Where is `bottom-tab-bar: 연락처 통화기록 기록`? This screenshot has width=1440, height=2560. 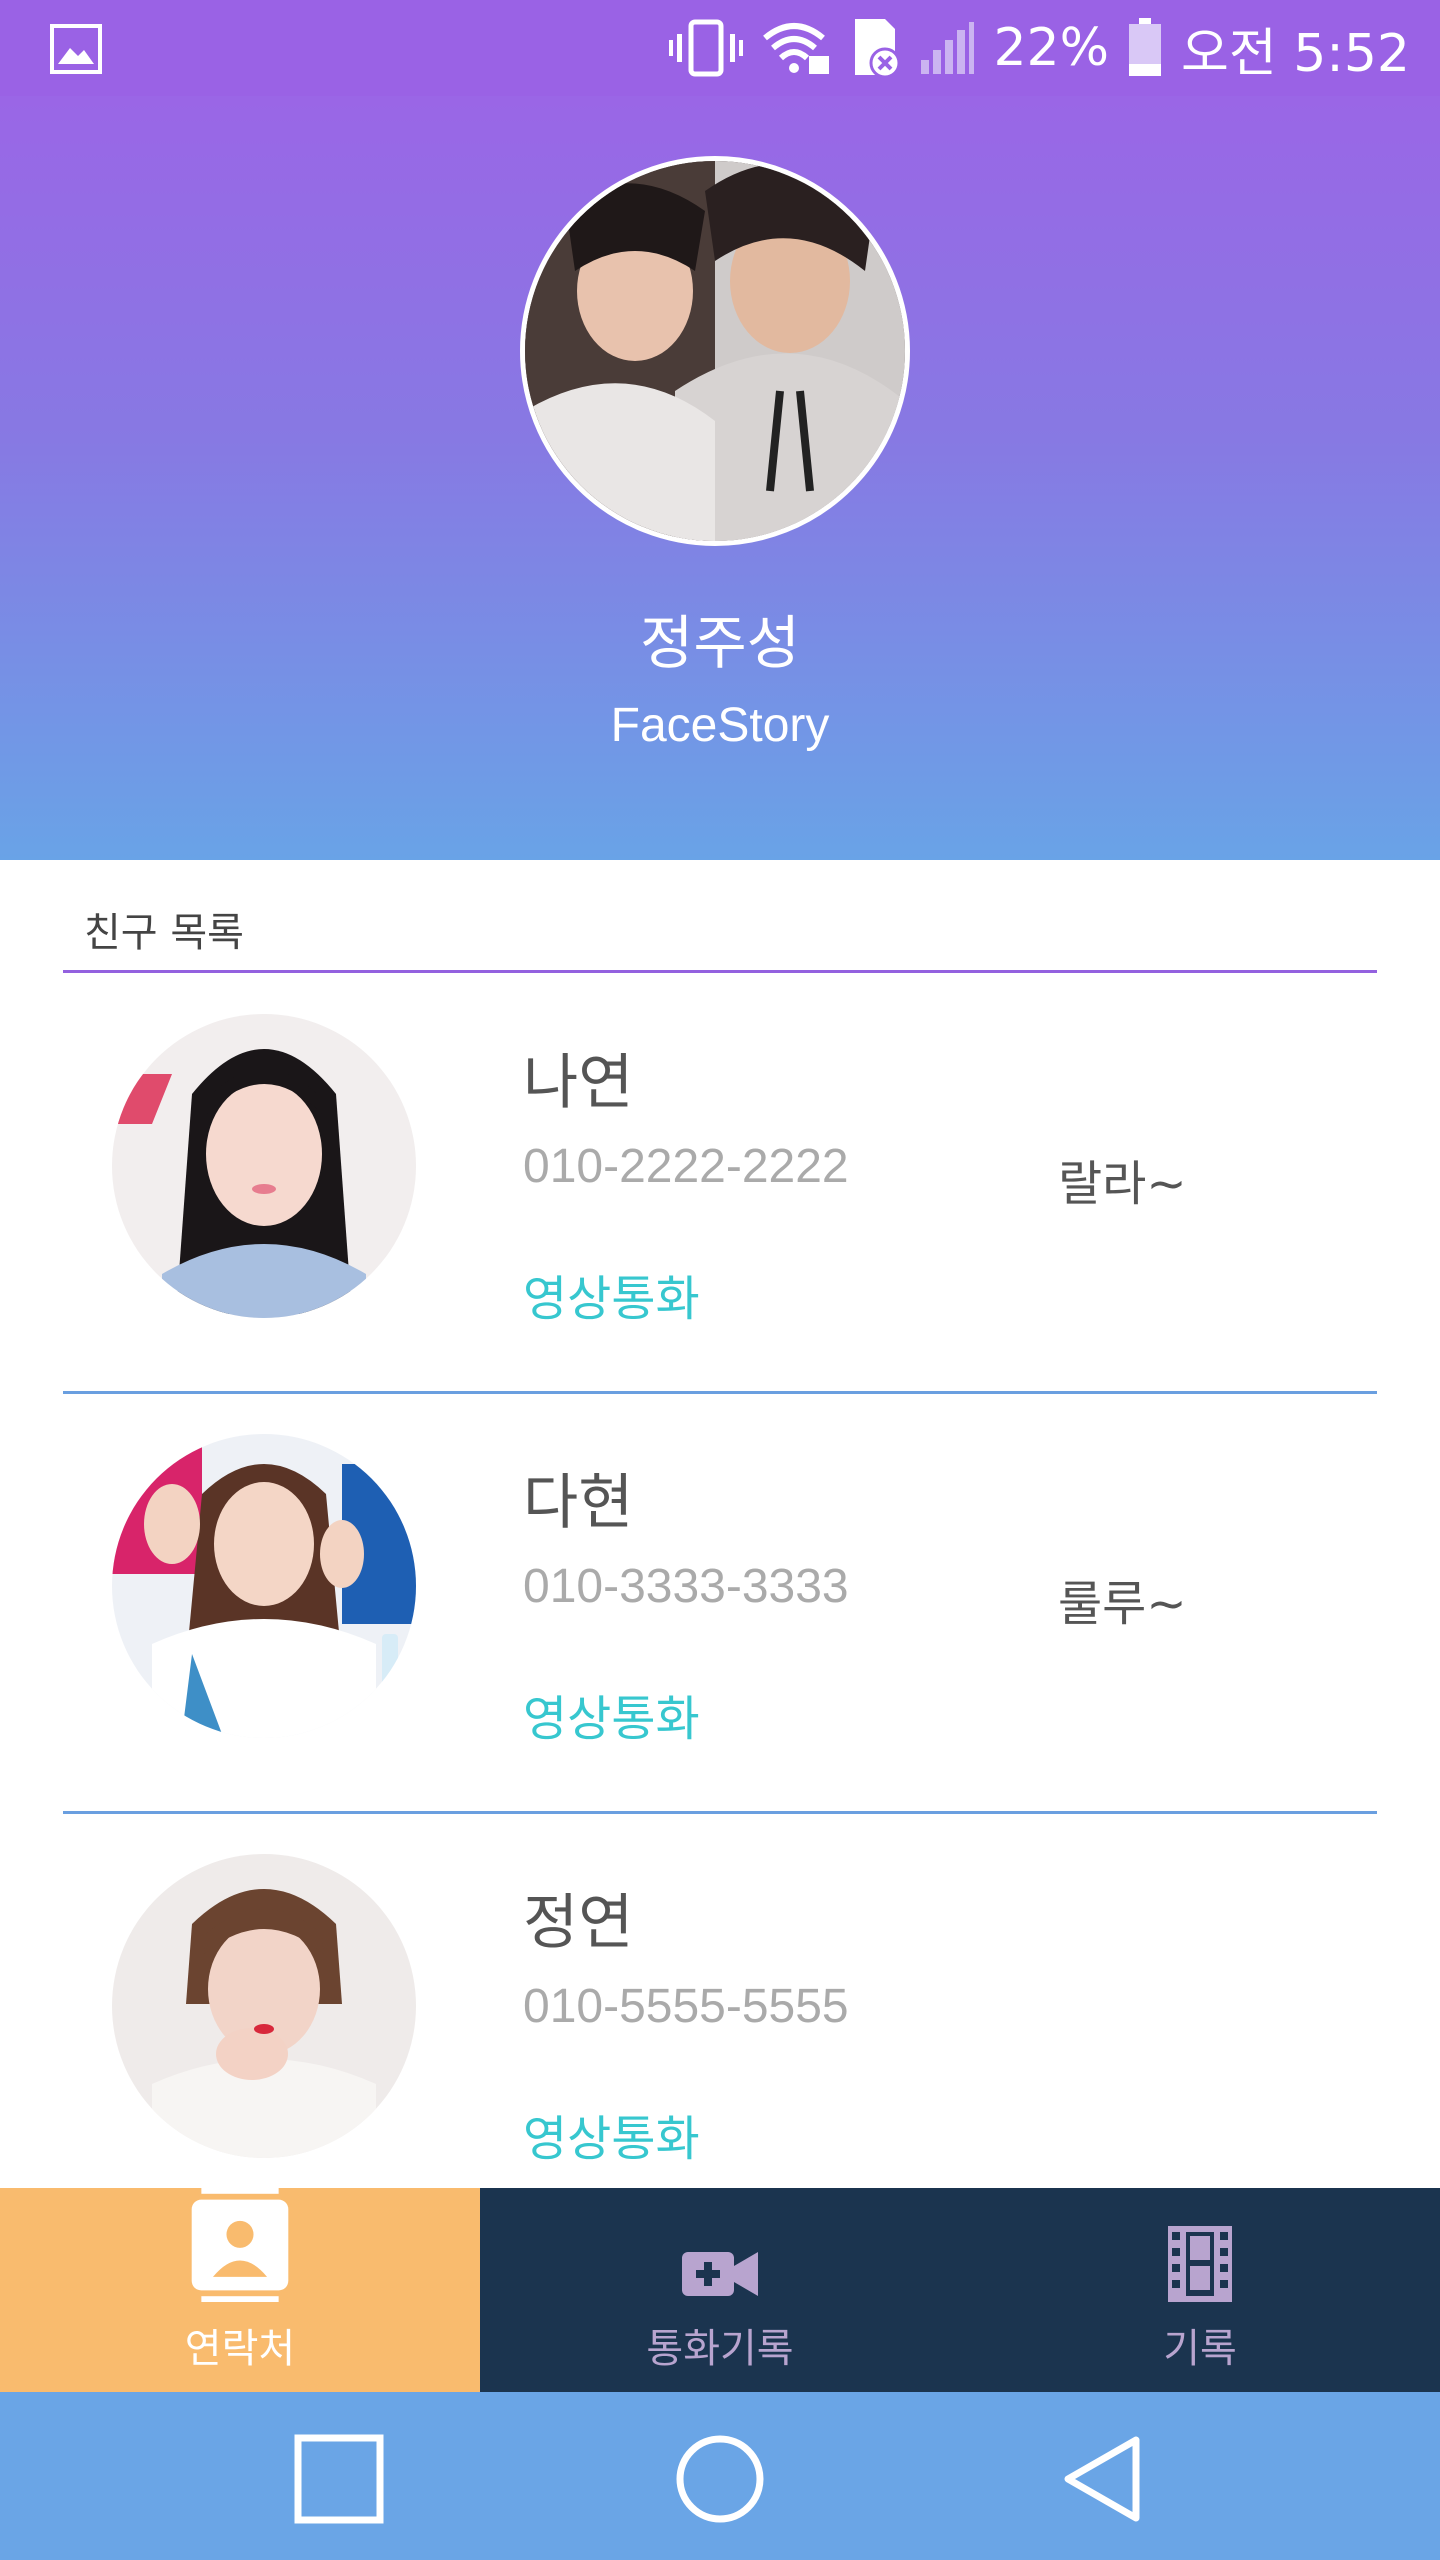
bottom-tab-bar: 연락처 통화기록 기록 is located at coordinates (720, 2290).